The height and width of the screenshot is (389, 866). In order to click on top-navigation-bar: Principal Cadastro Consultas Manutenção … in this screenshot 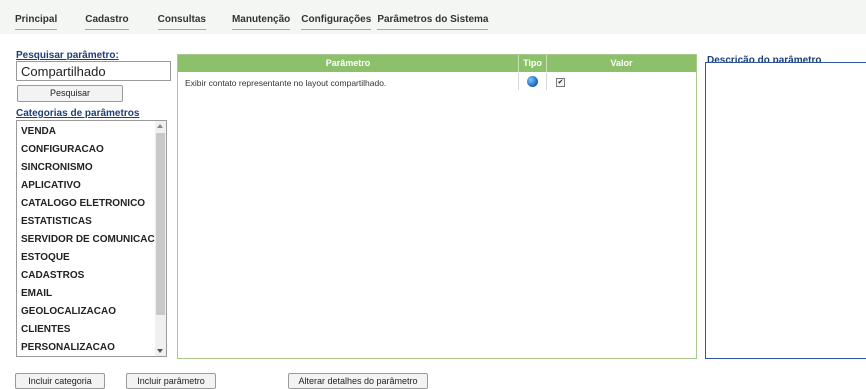, I will do `click(433, 17)`.